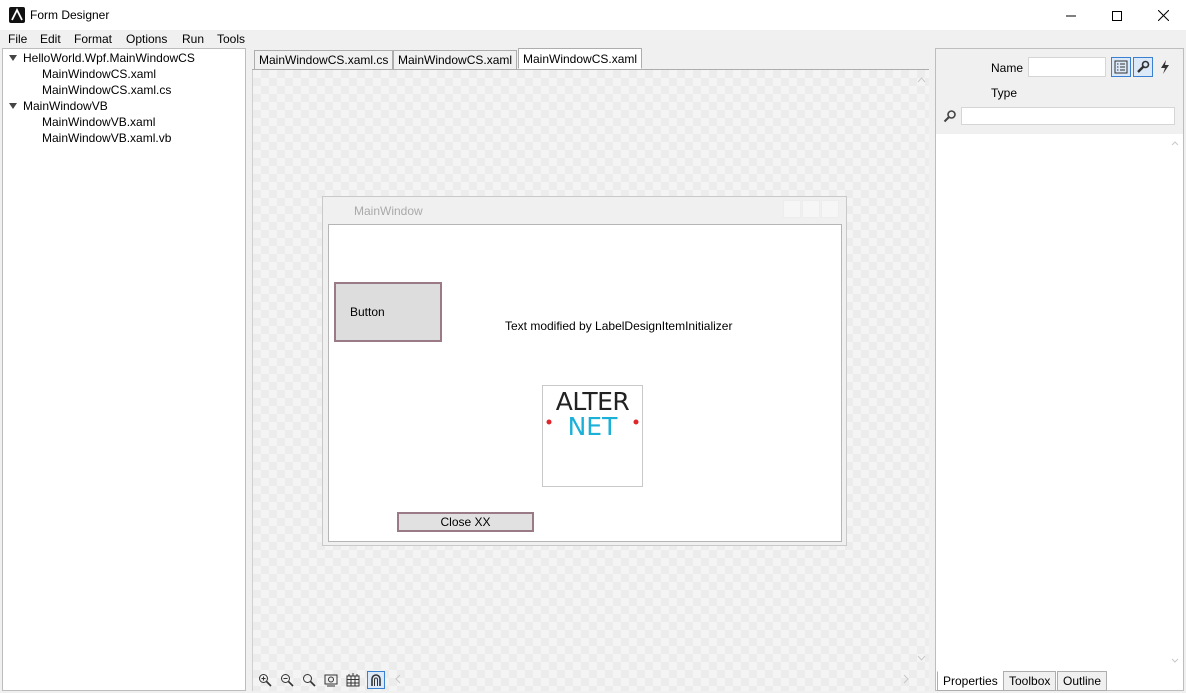 This screenshot has height=693, width=1186. I want to click on properties-scrollbar, so click(1175, 402).